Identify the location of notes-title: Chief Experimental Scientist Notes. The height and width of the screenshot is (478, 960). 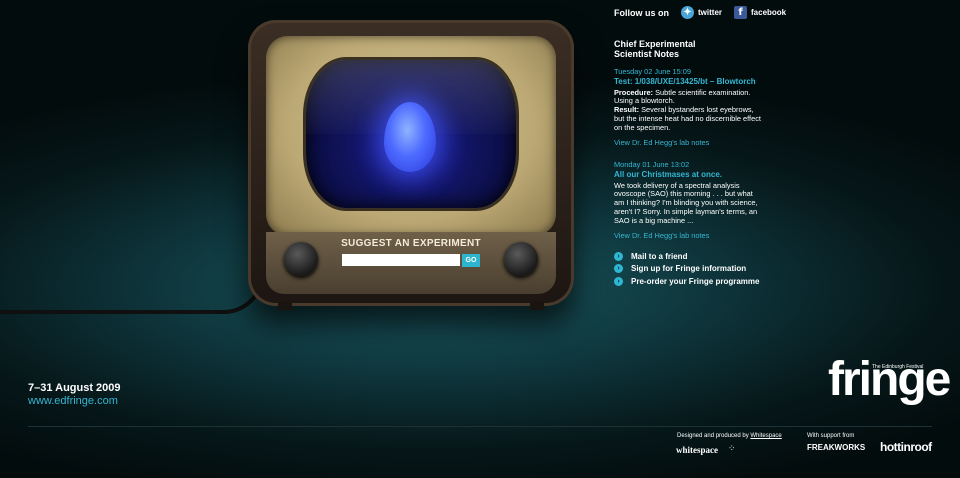
(669, 49).